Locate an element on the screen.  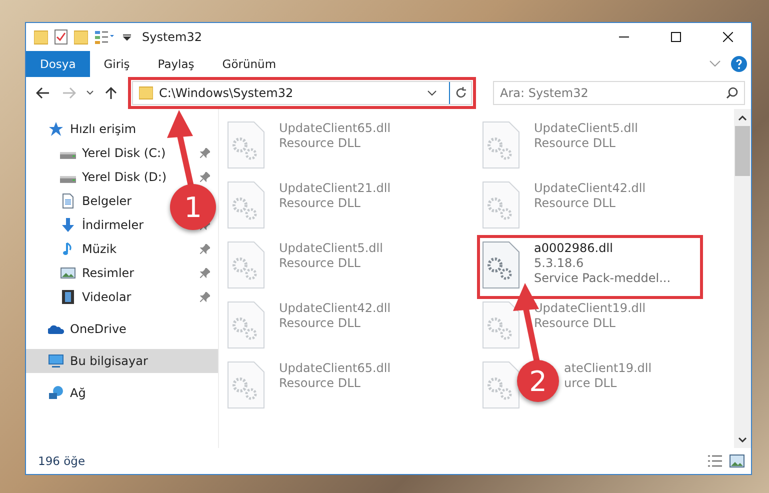
file-detail: 5.3.18.6 is located at coordinates (559, 263).